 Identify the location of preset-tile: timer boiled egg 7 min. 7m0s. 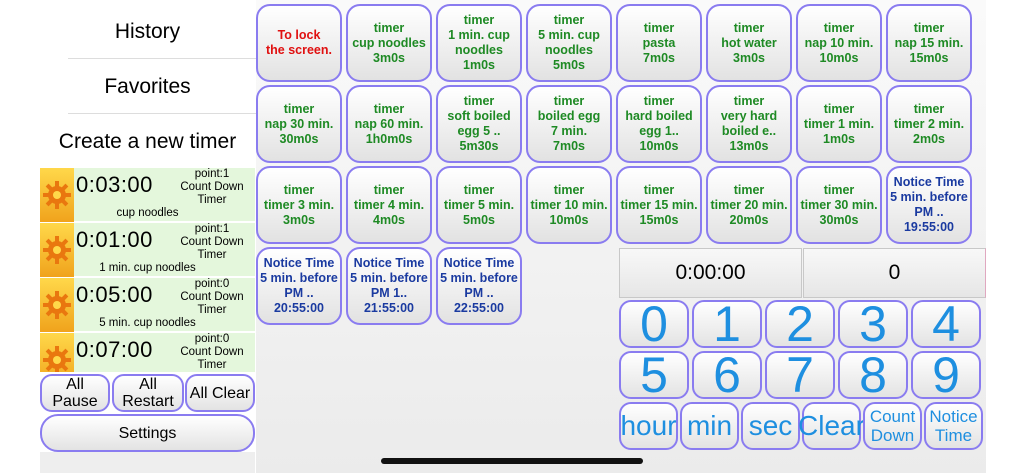
(569, 124).